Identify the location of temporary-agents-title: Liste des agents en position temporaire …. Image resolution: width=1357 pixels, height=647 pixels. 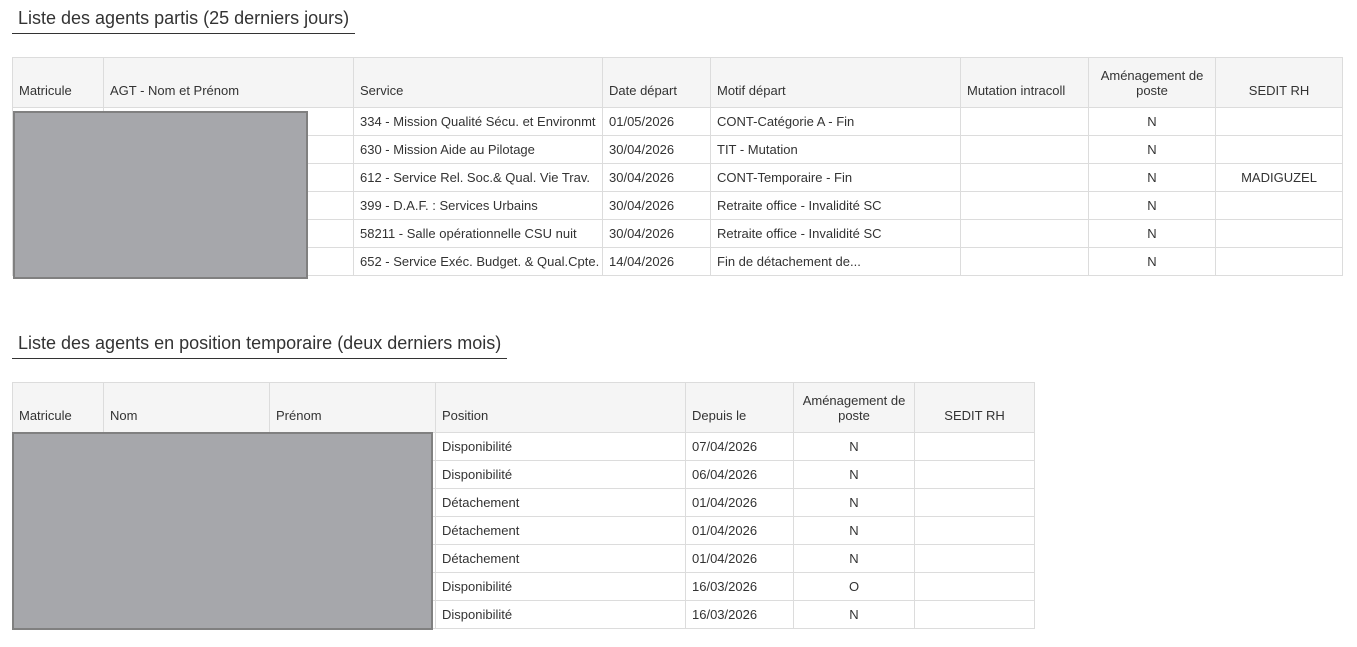
(260, 346).